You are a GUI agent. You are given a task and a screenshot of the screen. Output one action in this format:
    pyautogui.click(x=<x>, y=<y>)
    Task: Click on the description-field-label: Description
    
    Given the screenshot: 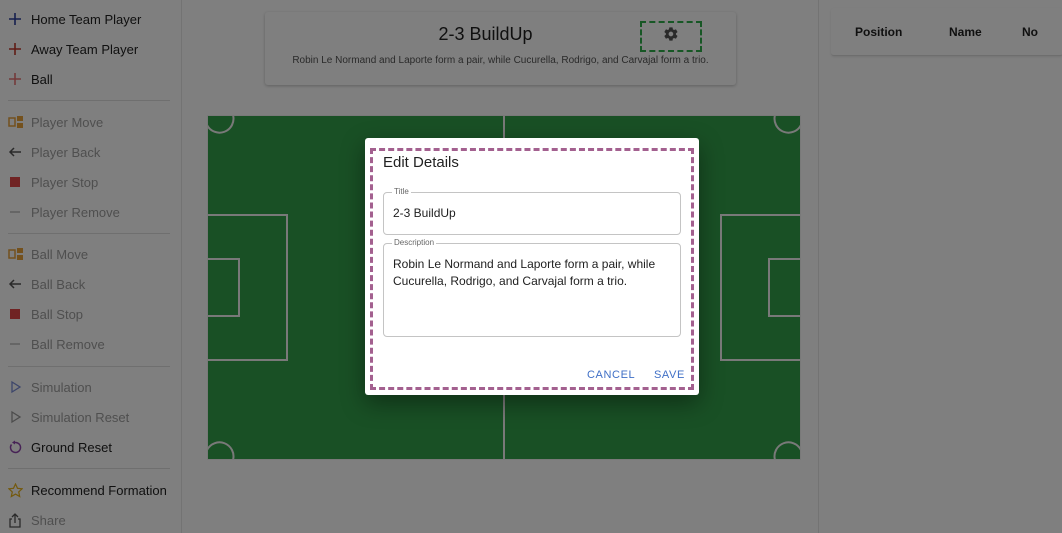 What is the action you would take?
    pyautogui.click(x=414, y=243)
    